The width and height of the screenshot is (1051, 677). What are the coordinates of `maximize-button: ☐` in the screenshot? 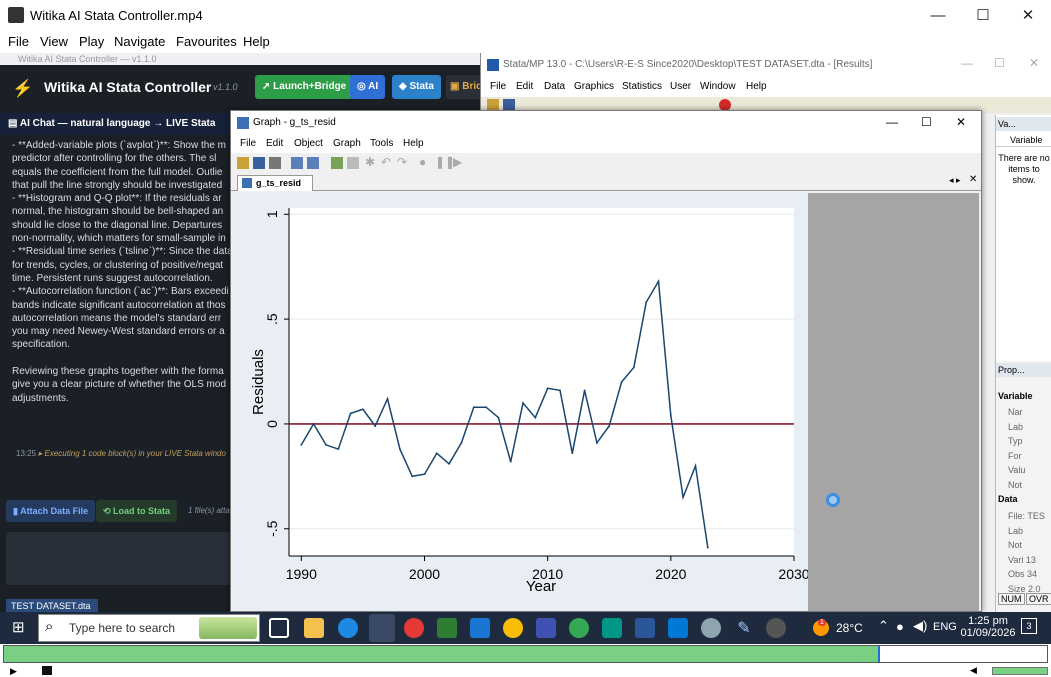 It's located at (983, 15).